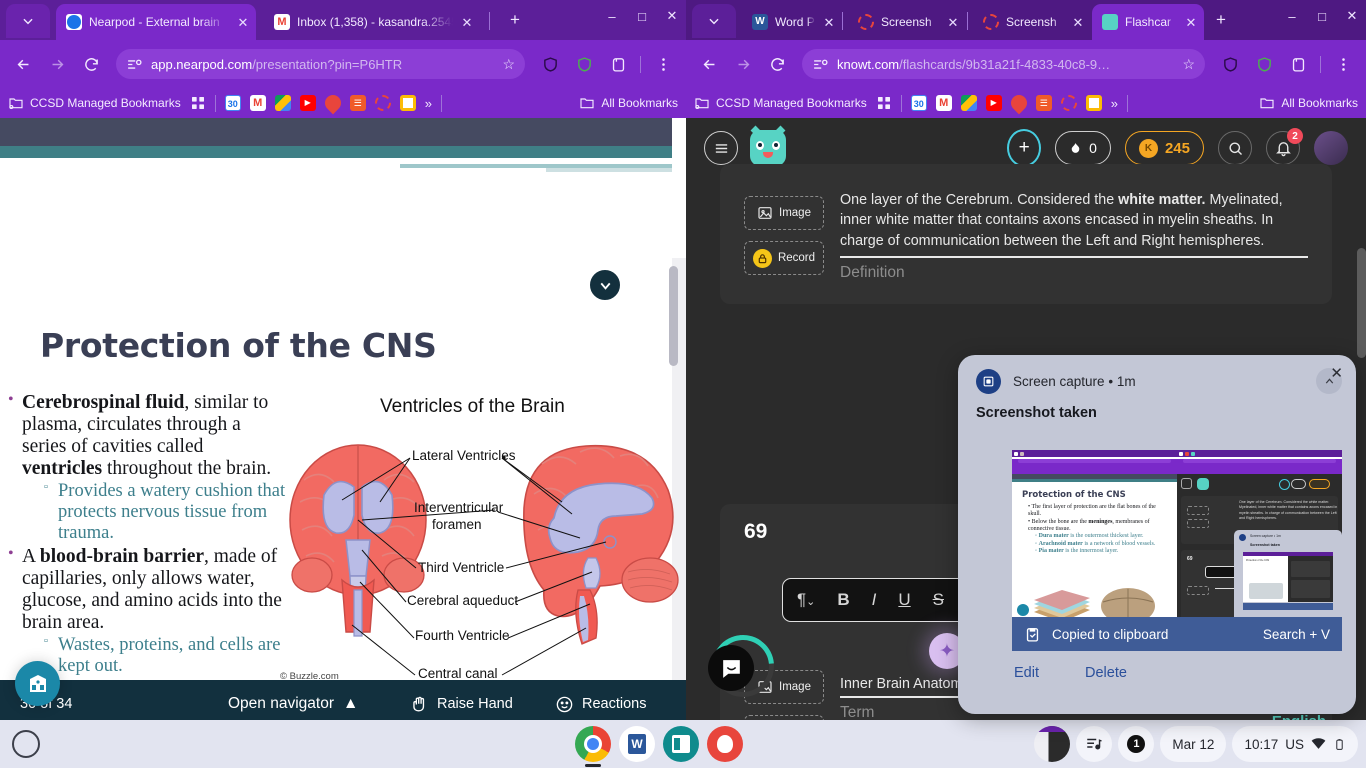 The height and width of the screenshot is (768, 1366). I want to click on reload-icon, so click(91, 64).